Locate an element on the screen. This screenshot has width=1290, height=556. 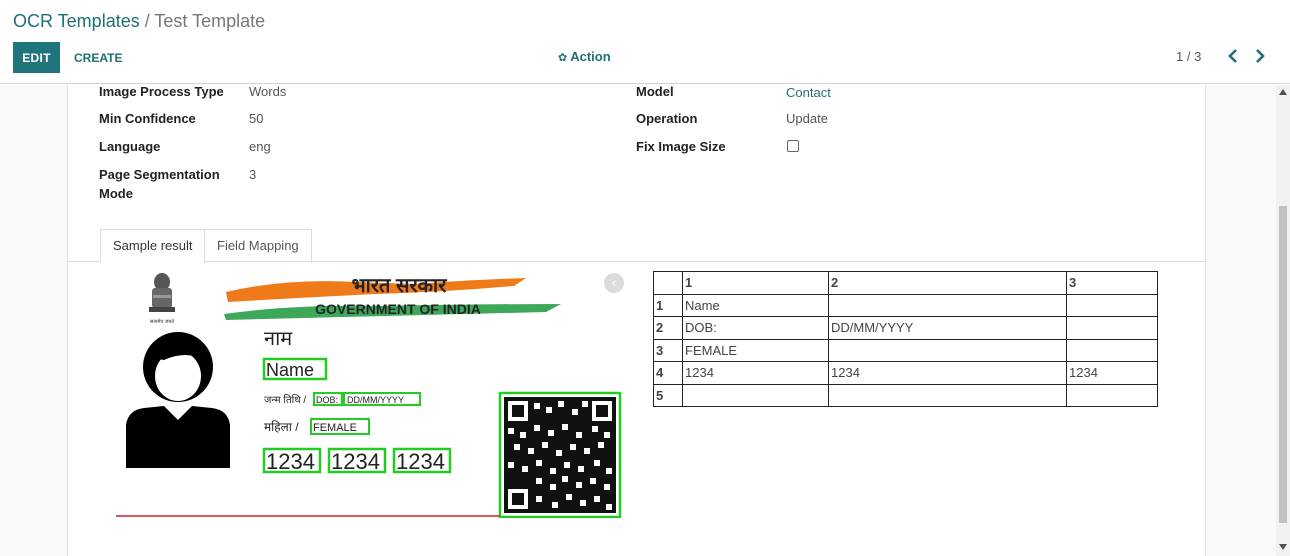
language-label: Language is located at coordinates (130, 146).